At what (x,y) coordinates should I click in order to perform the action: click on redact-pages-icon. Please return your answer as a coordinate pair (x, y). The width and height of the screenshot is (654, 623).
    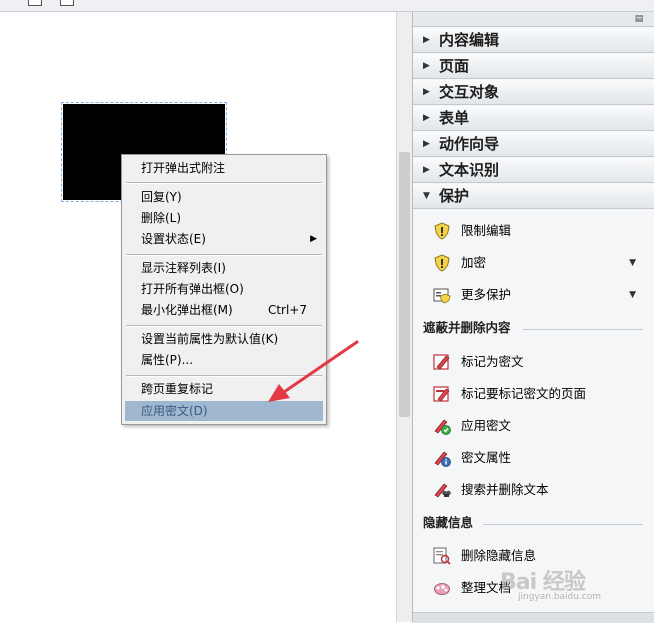
    Looking at the image, I should click on (441, 394).